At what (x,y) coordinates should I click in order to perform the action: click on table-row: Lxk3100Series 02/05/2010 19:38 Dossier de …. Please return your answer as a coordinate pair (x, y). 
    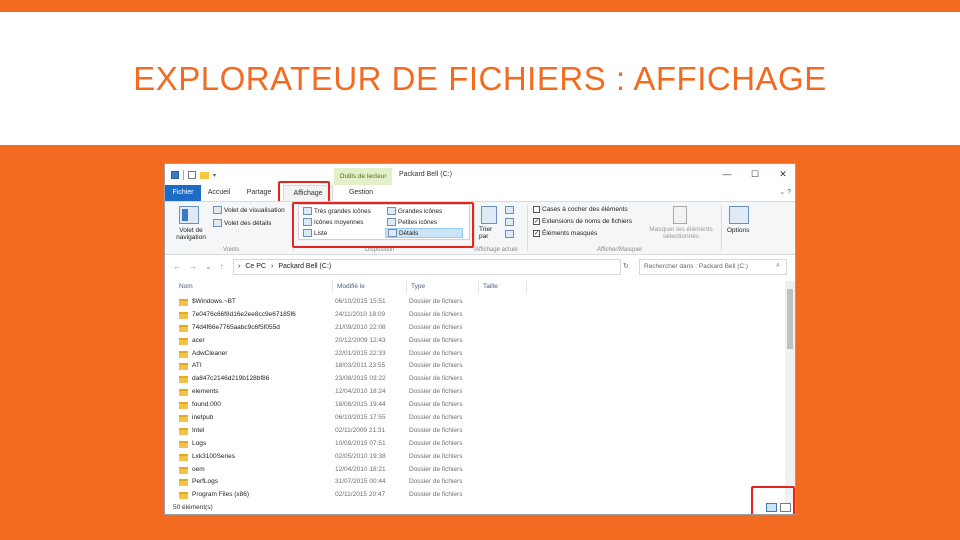
    Looking at the image, I should click on (475, 457).